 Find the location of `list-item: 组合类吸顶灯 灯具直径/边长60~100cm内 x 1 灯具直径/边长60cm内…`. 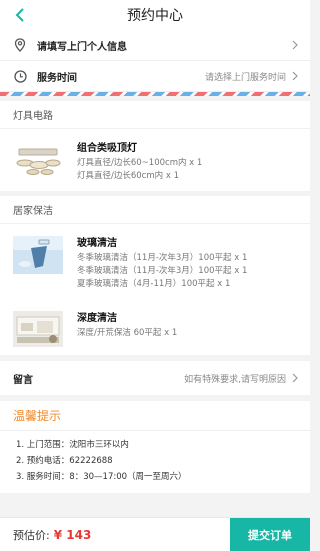

list-item: 组合类吸顶灯 灯具直径/边长60~100cm内 x 1 灯具直径/边长60cm内… is located at coordinates (155, 160).